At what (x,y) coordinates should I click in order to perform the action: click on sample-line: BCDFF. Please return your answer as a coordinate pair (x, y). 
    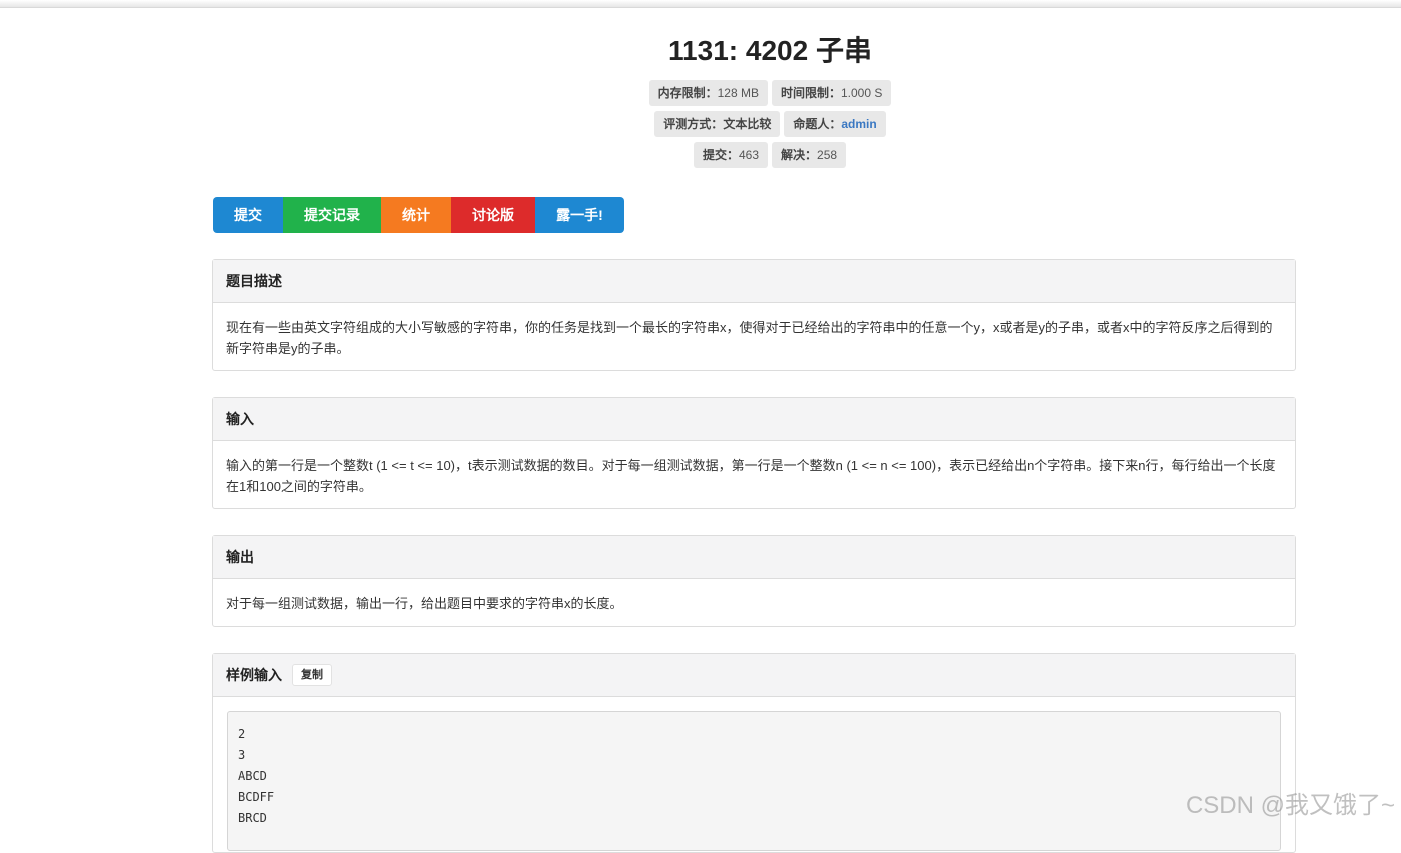
    Looking at the image, I should click on (256, 797).